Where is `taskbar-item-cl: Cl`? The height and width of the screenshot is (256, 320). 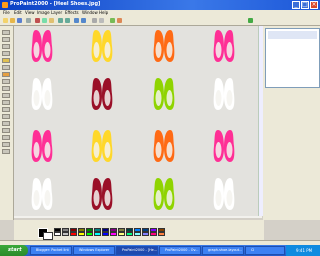
taskbar-item-cl: Cl is located at coordinates (265, 250).